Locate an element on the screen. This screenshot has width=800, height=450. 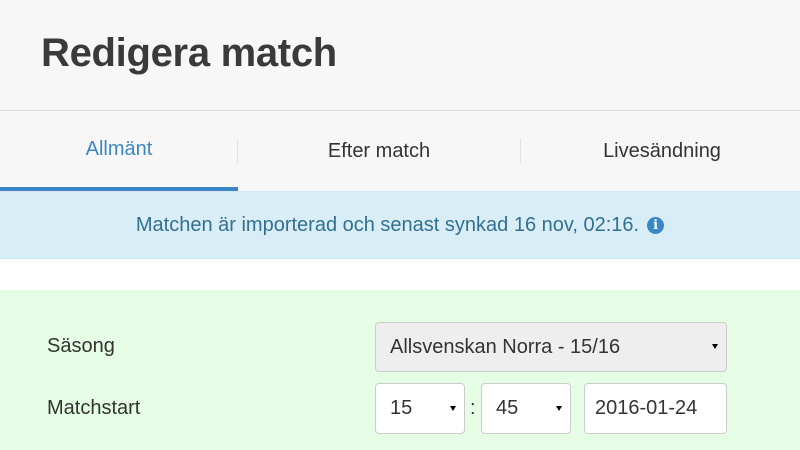
tab-label: Allmänt is located at coordinates (119, 148).